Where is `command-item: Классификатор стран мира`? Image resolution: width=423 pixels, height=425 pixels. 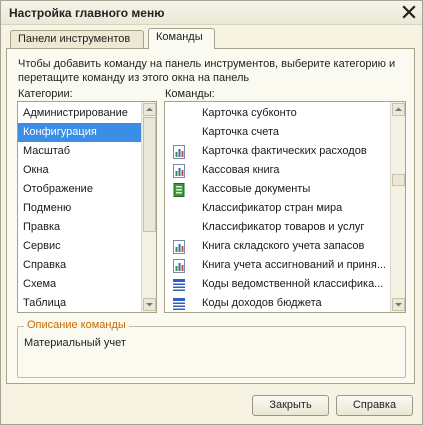 command-item: Классификатор стран мира is located at coordinates (279, 208).